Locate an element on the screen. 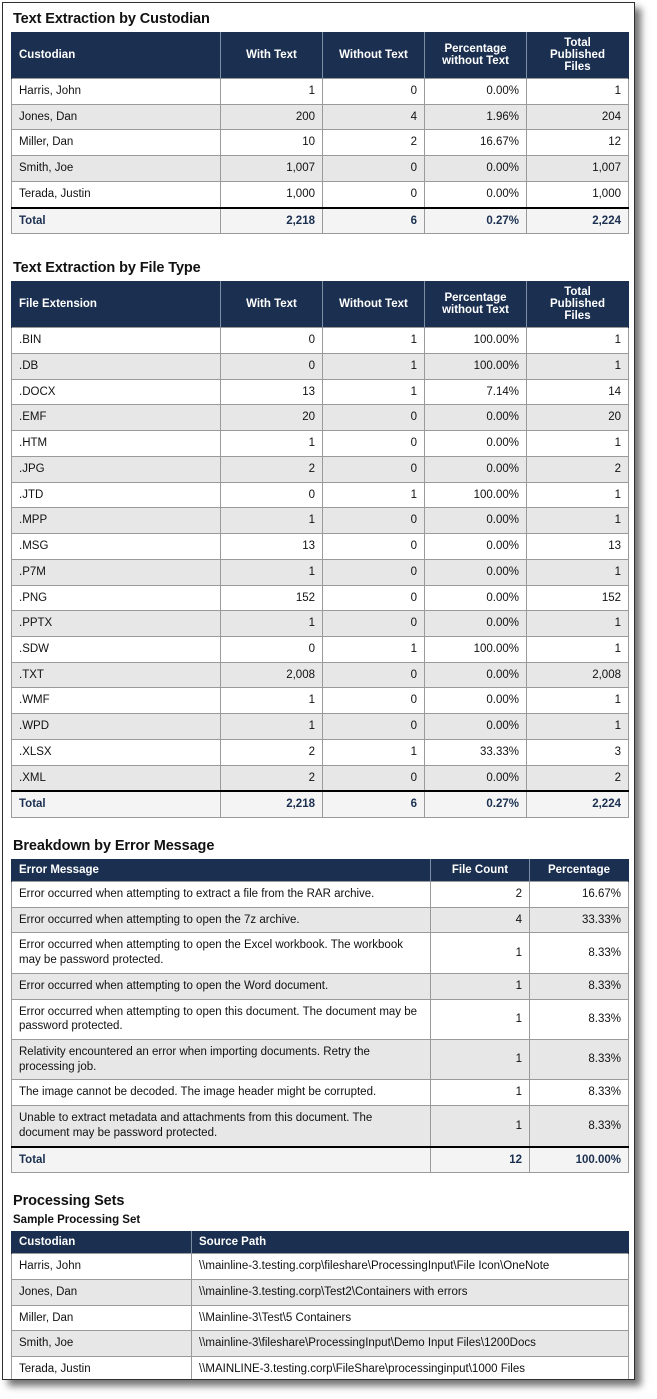 The image size is (657, 1399). cell-source-path: \\Mainline-3\Test\5 Containers is located at coordinates (410, 1318).